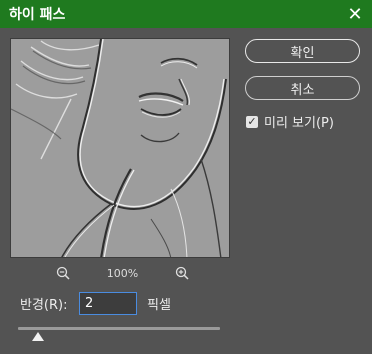  I want to click on cancel-button: 취소, so click(302, 88).